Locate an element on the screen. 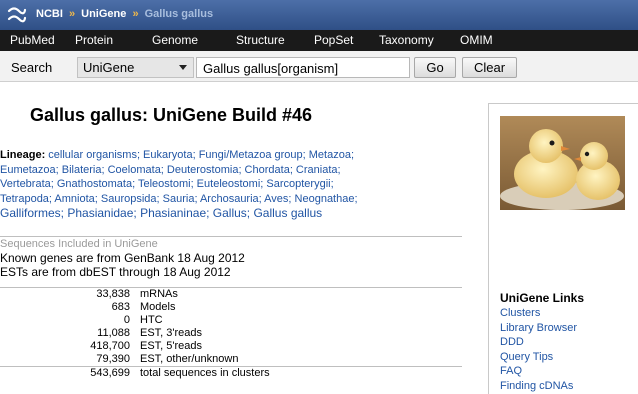  page-title: Gallus gallus: UniGene Build #46 is located at coordinates (171, 115).